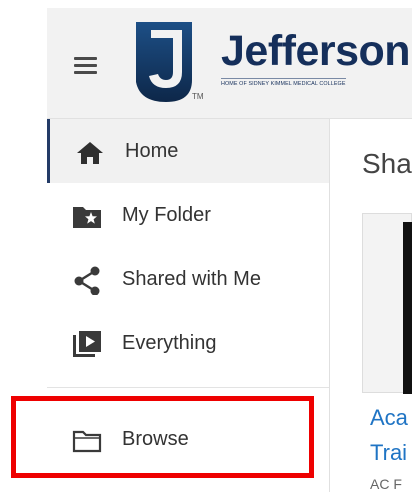 Image resolution: width=412 pixels, height=492 pixels. I want to click on starred-folder-icon, so click(87, 217).